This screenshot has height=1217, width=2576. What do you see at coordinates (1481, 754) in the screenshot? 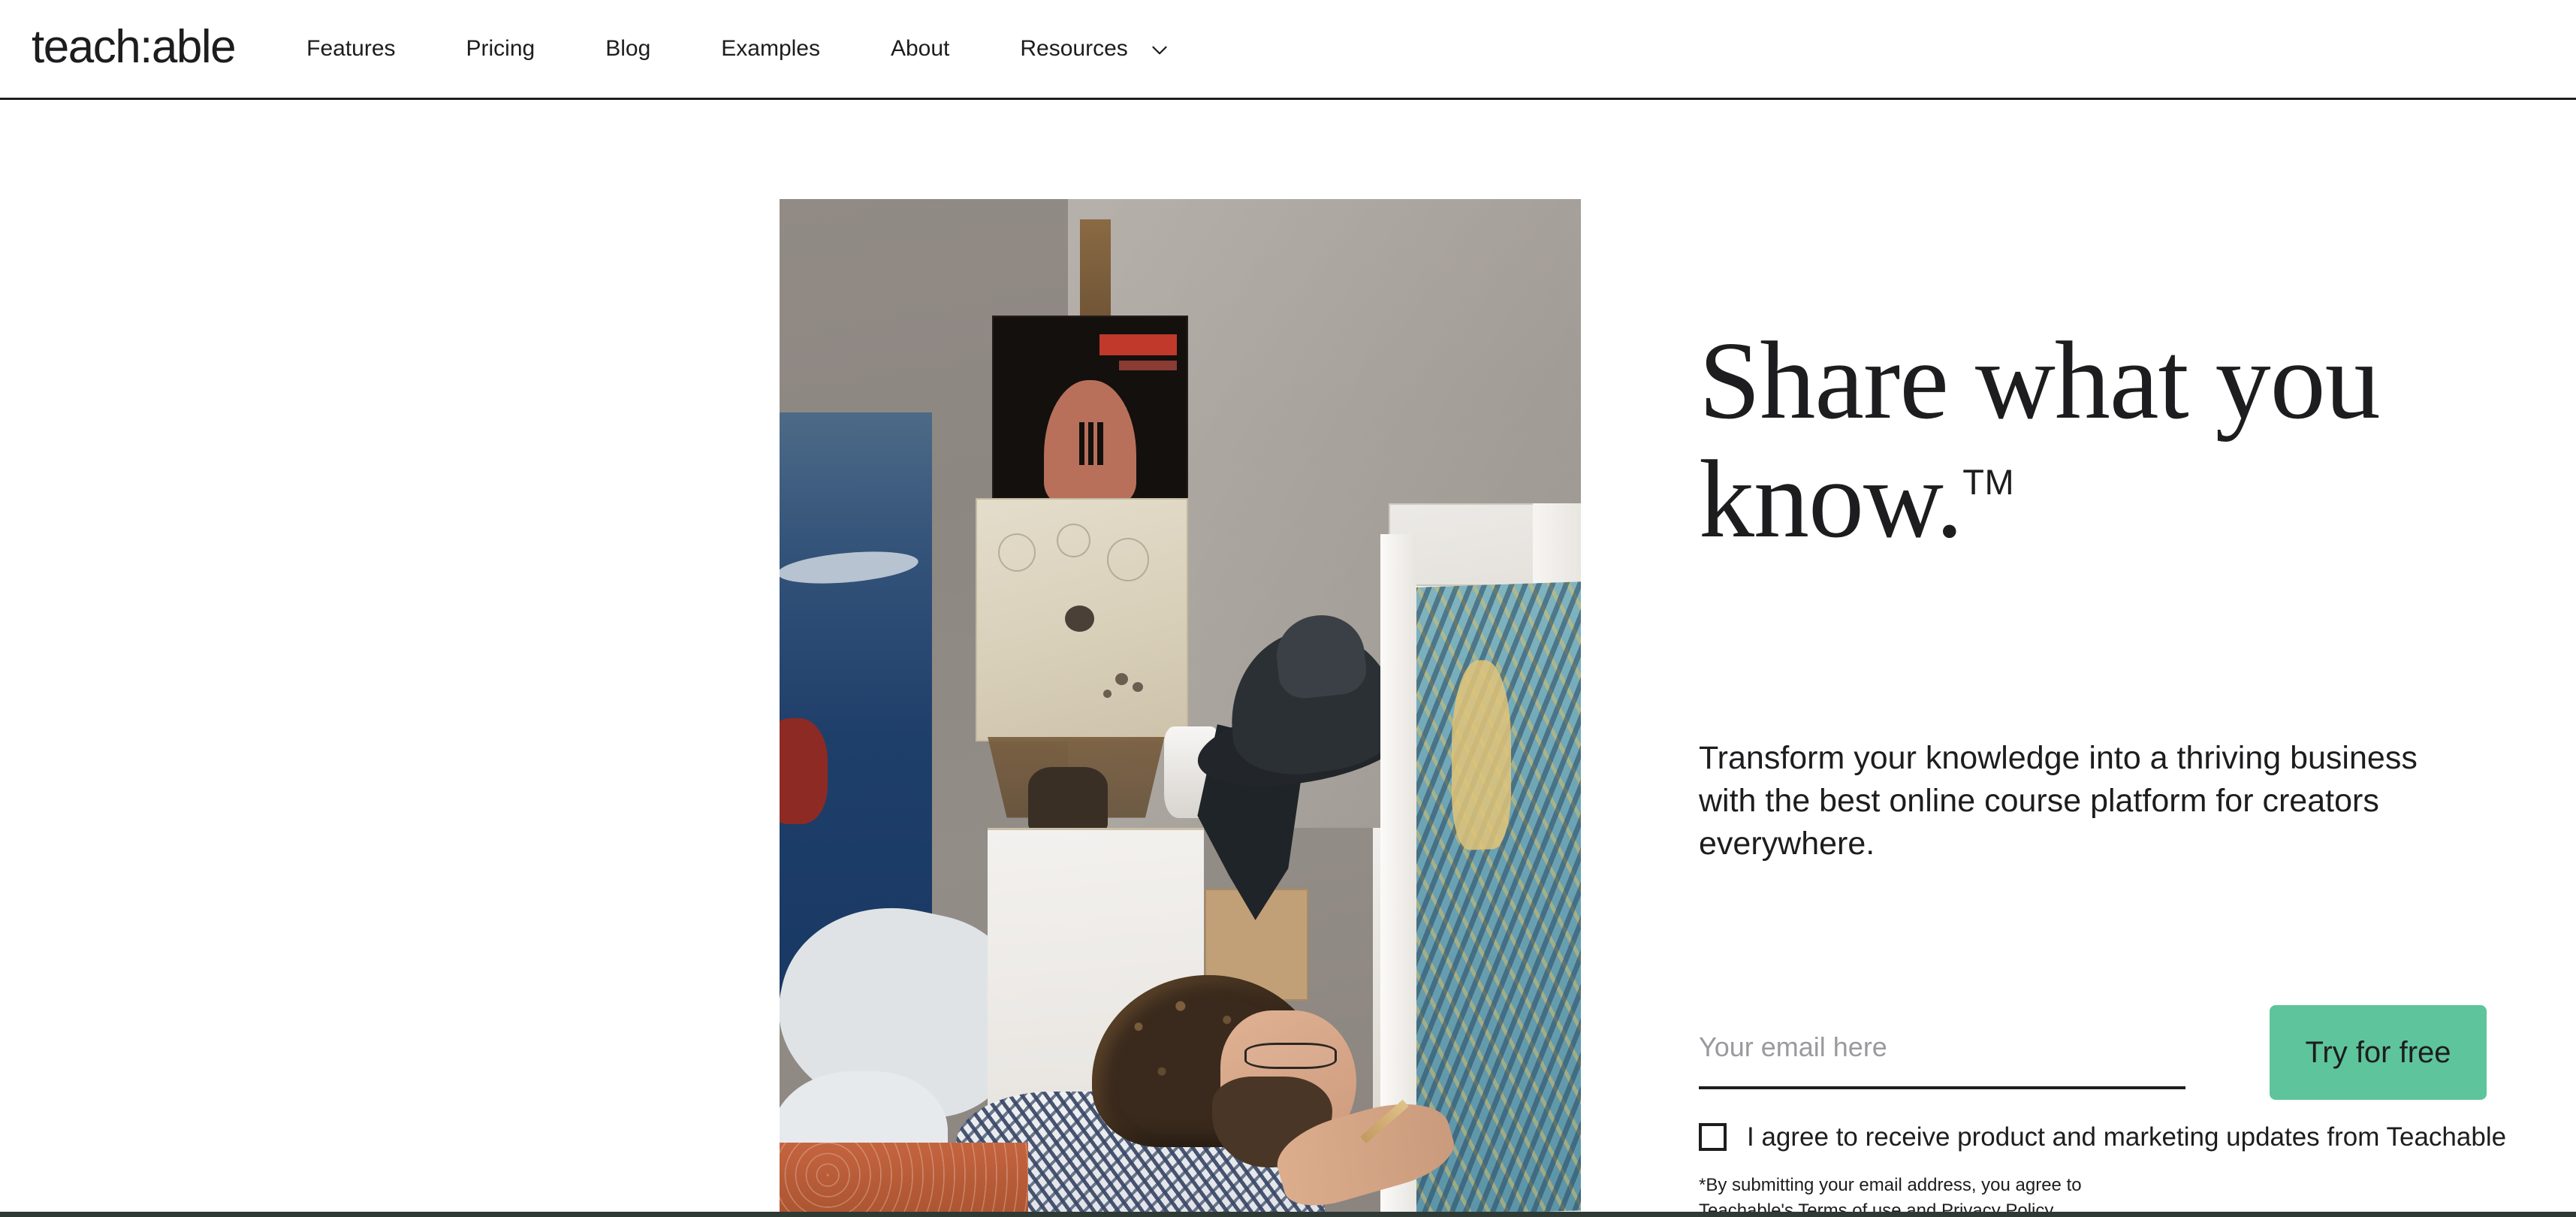
I see `painting-figure` at bounding box center [1481, 754].